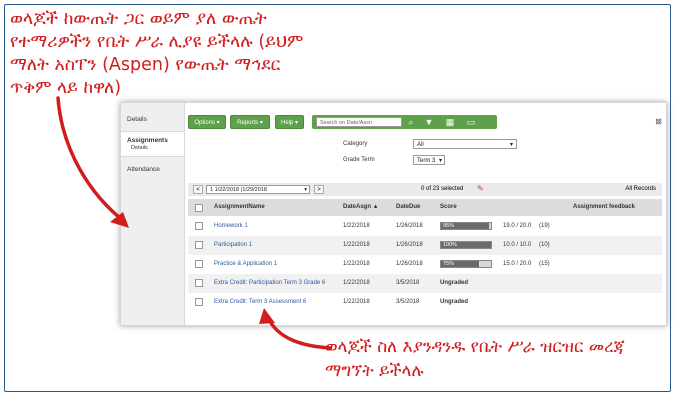  I want to click on nav-assignments: Assignments Details, so click(152, 144).